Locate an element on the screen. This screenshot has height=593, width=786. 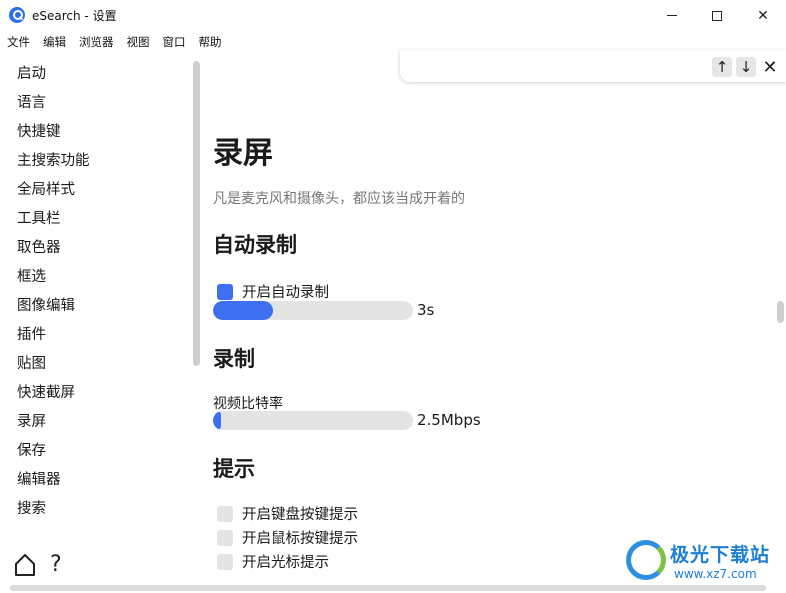
cursor-hint-label: 开启光标提示 is located at coordinates (285, 563).